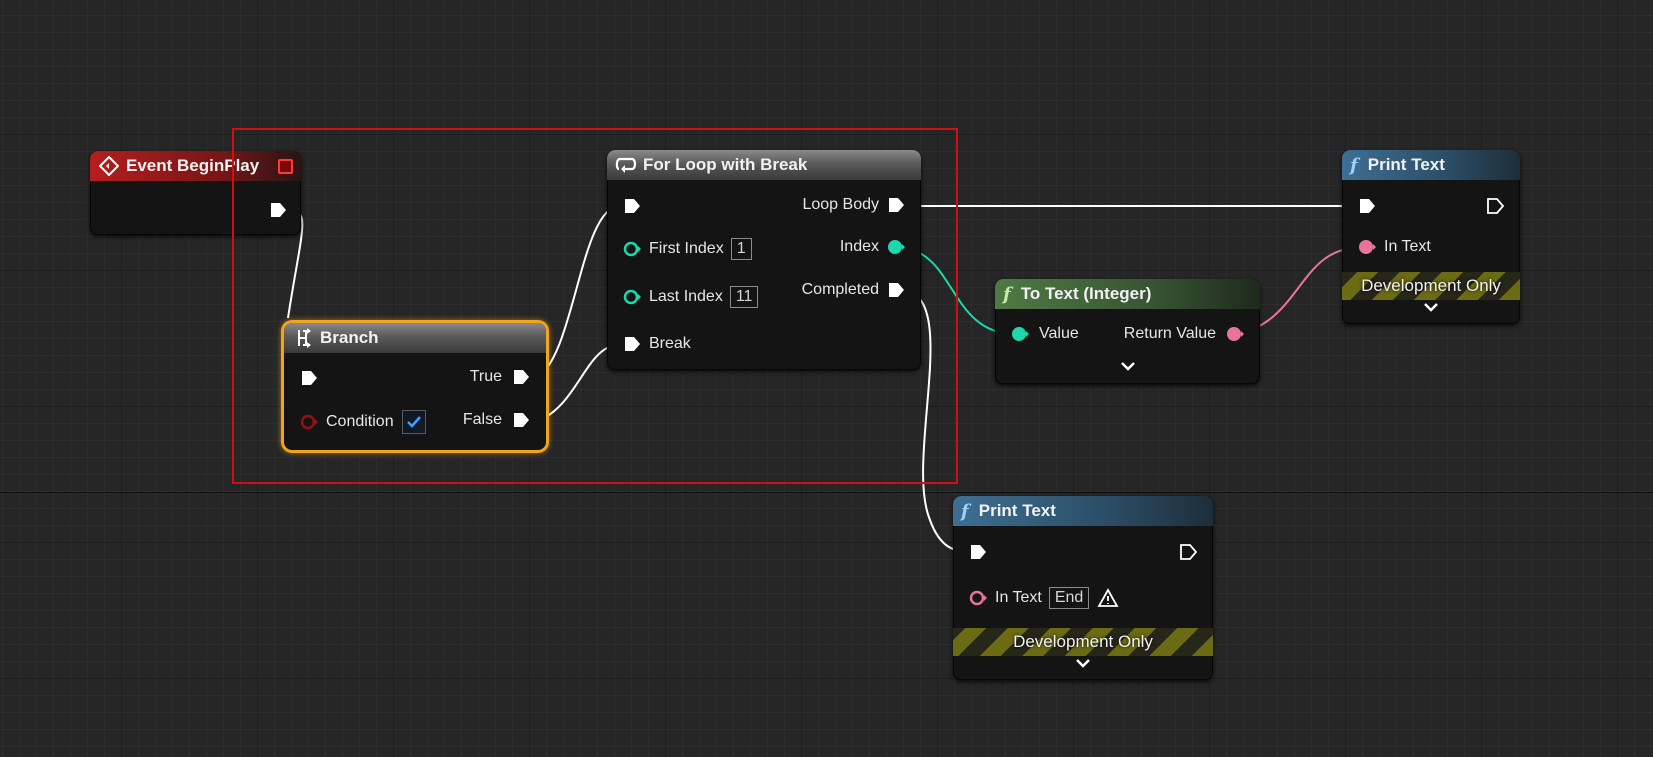 The width and height of the screenshot is (1653, 757). What do you see at coordinates (686, 296) in the screenshot?
I see `last-index-label: Last Index` at bounding box center [686, 296].